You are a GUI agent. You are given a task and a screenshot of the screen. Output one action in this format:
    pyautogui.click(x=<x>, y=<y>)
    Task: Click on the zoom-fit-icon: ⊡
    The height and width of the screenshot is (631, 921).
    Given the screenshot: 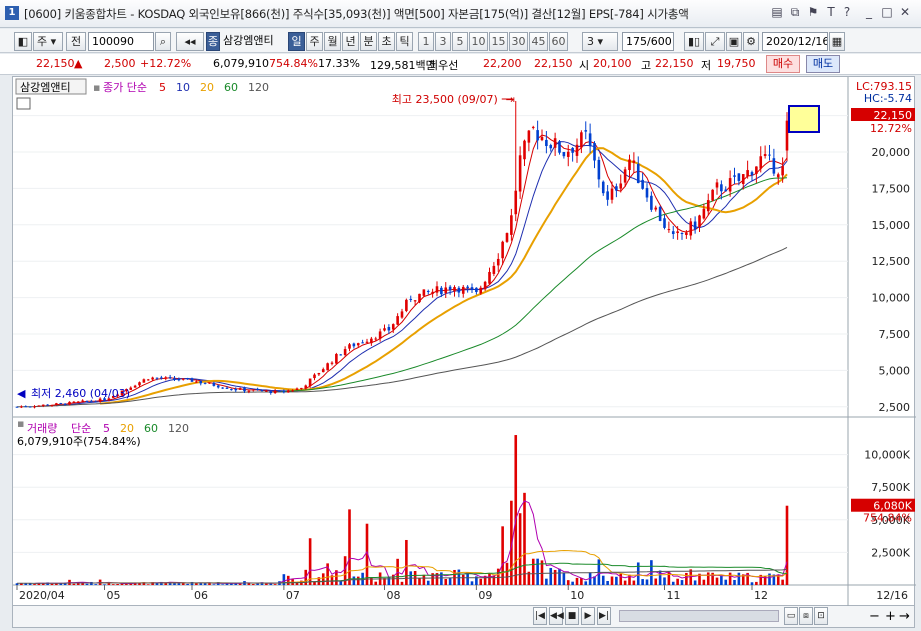 What is the action you would take?
    pyautogui.click(x=821, y=616)
    